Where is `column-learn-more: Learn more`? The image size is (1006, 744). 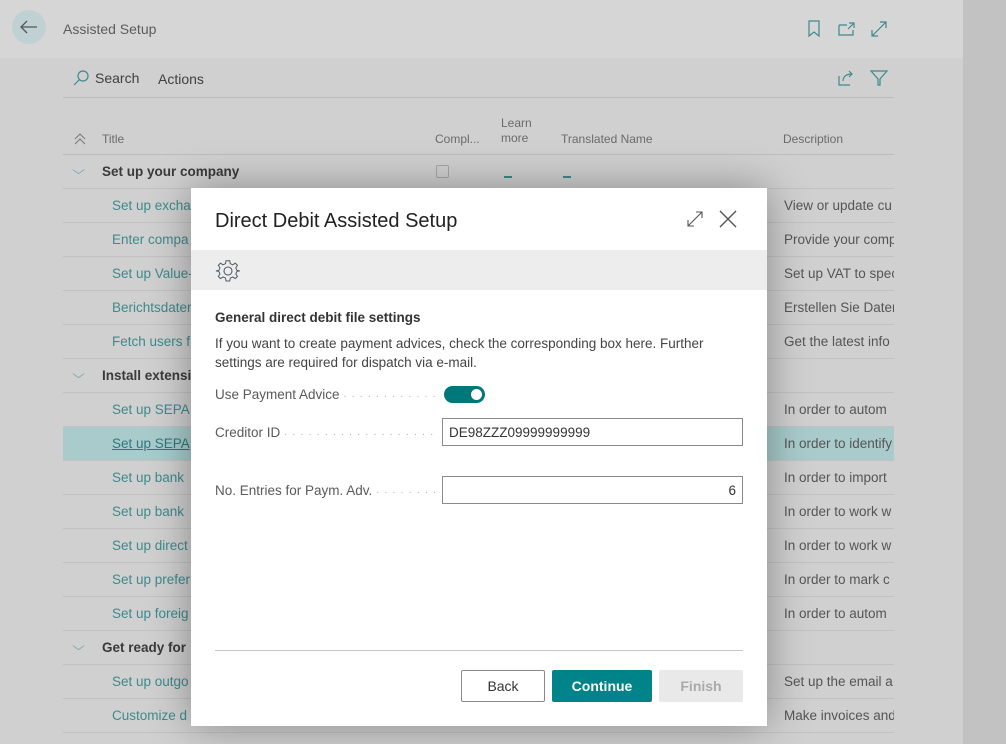
column-learn-more: Learn more is located at coordinates (519, 131).